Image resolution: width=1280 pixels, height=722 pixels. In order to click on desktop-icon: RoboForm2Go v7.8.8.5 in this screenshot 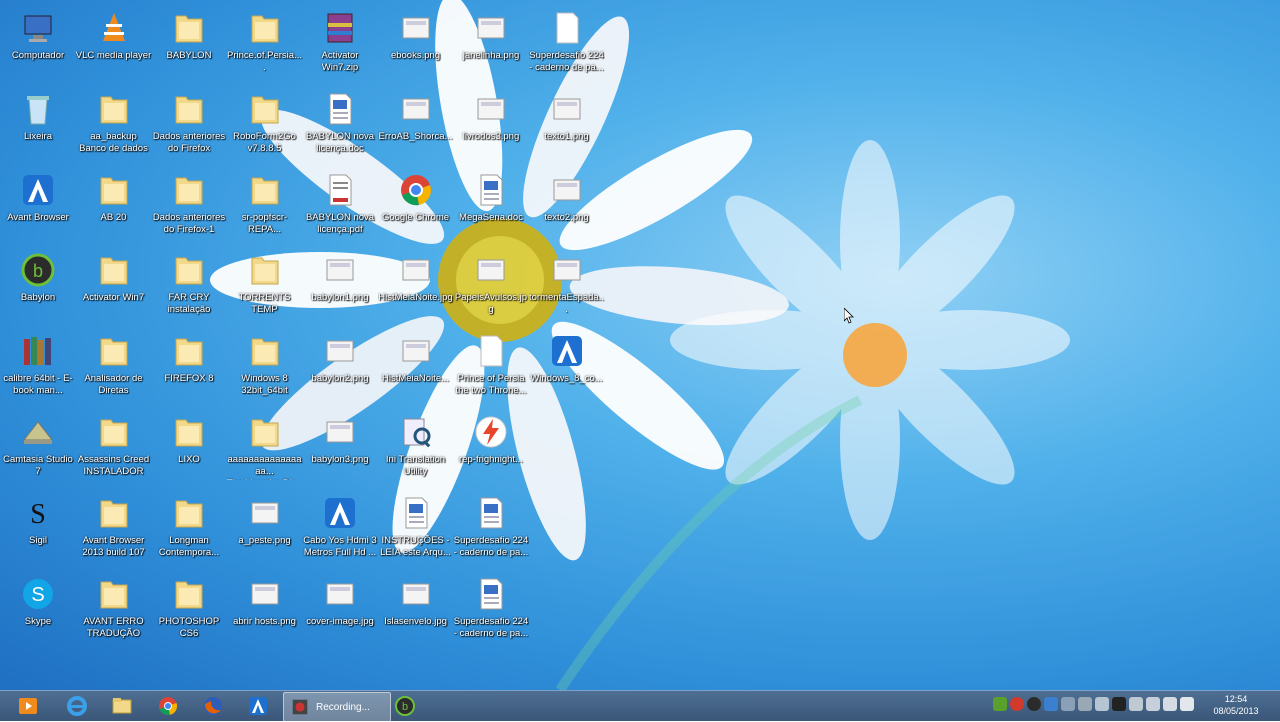, I will do `click(265, 126)`.